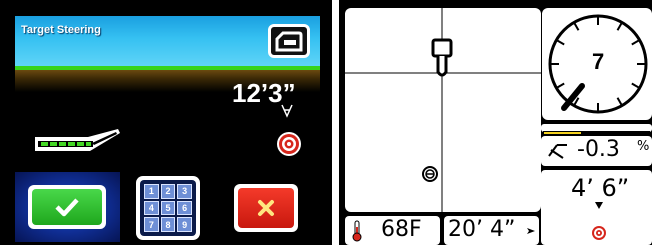 The width and height of the screenshot is (652, 245). Describe the element at coordinates (562, 133) in the screenshot. I see `signal-level-fill` at that location.